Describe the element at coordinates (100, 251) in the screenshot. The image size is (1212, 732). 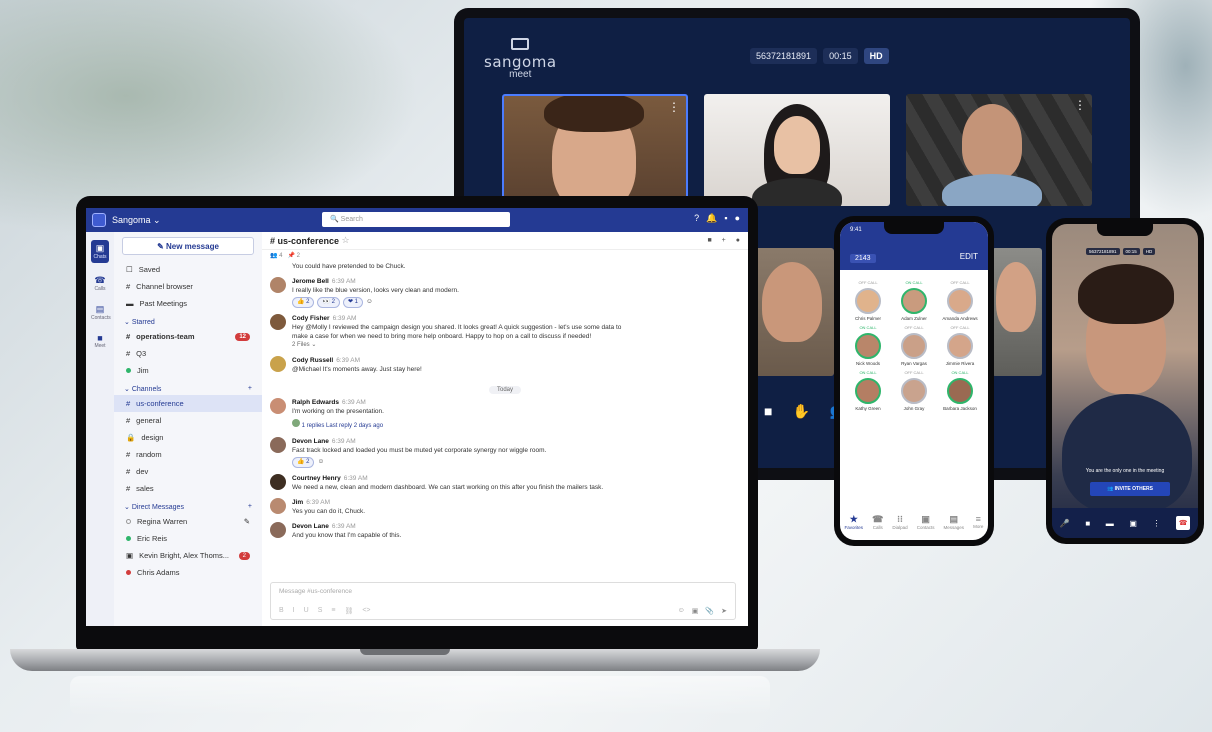
I see `rail-chats: ▣ Chats` at that location.